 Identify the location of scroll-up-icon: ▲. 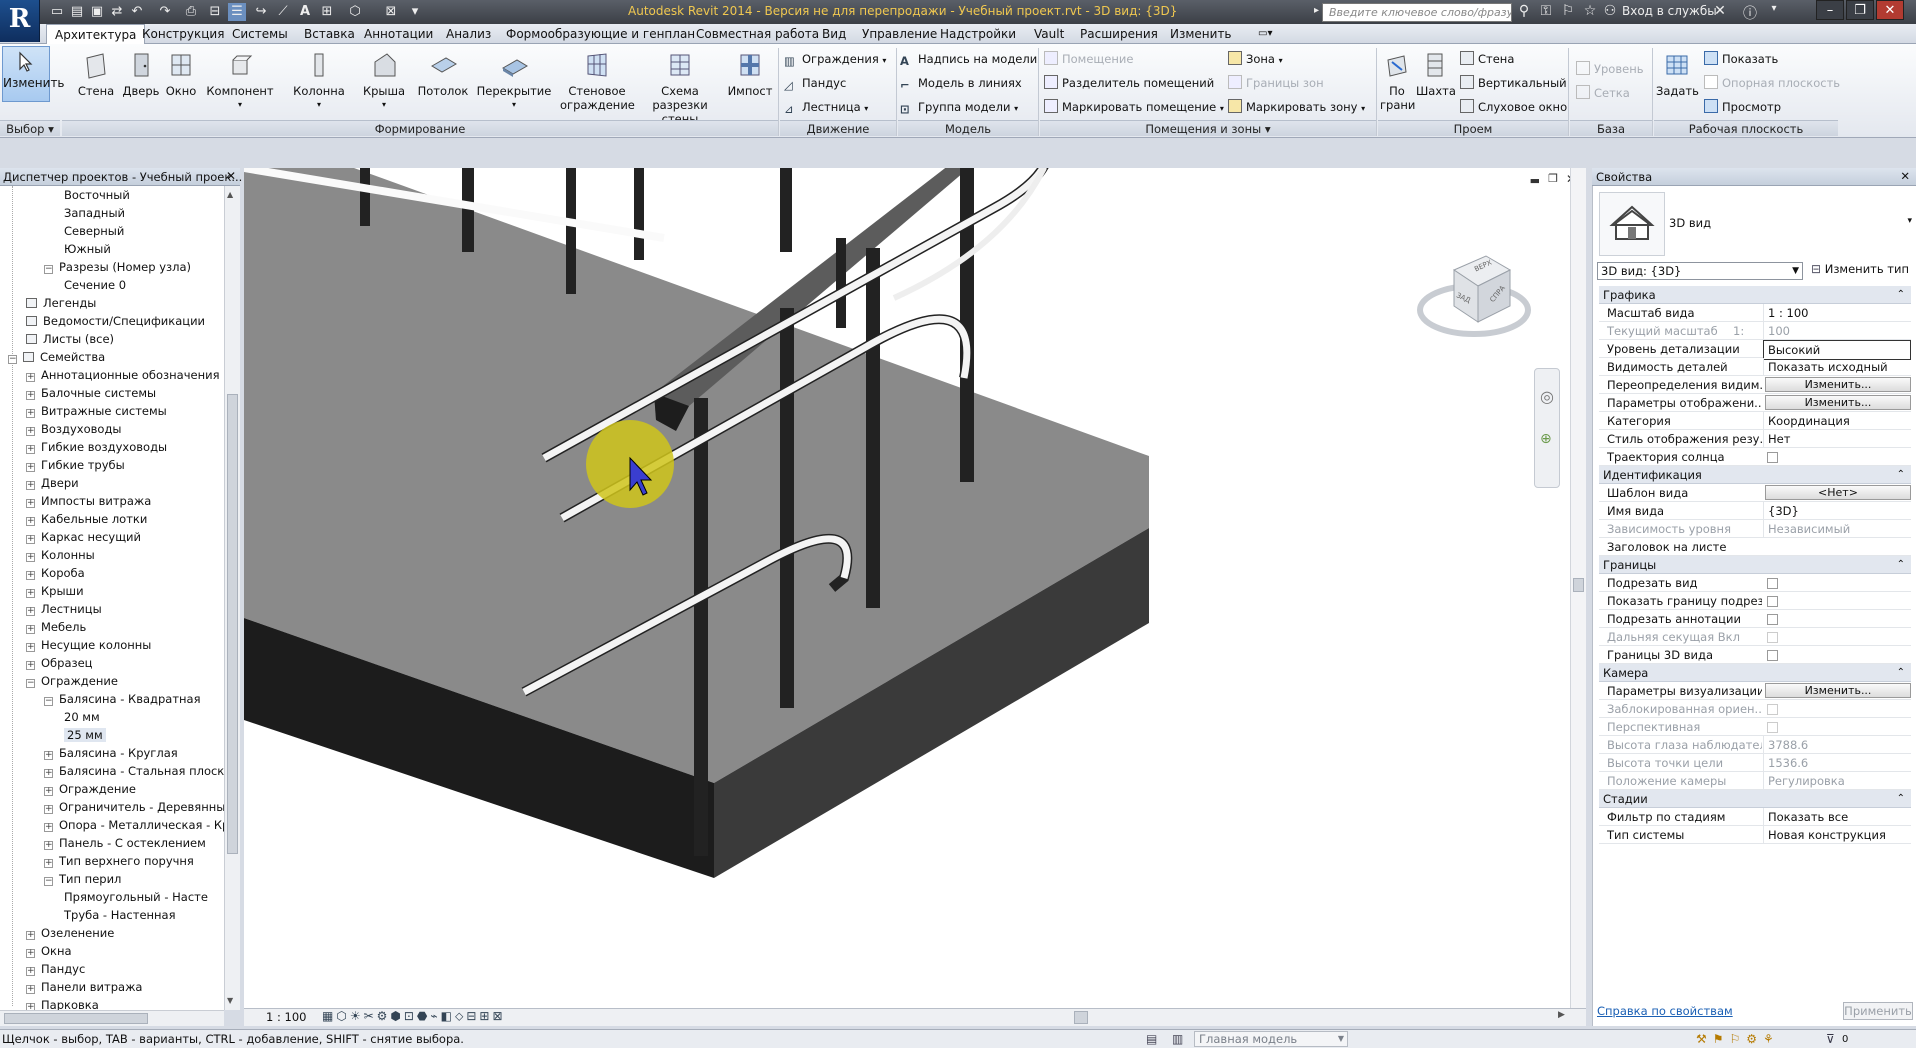
(230, 194).